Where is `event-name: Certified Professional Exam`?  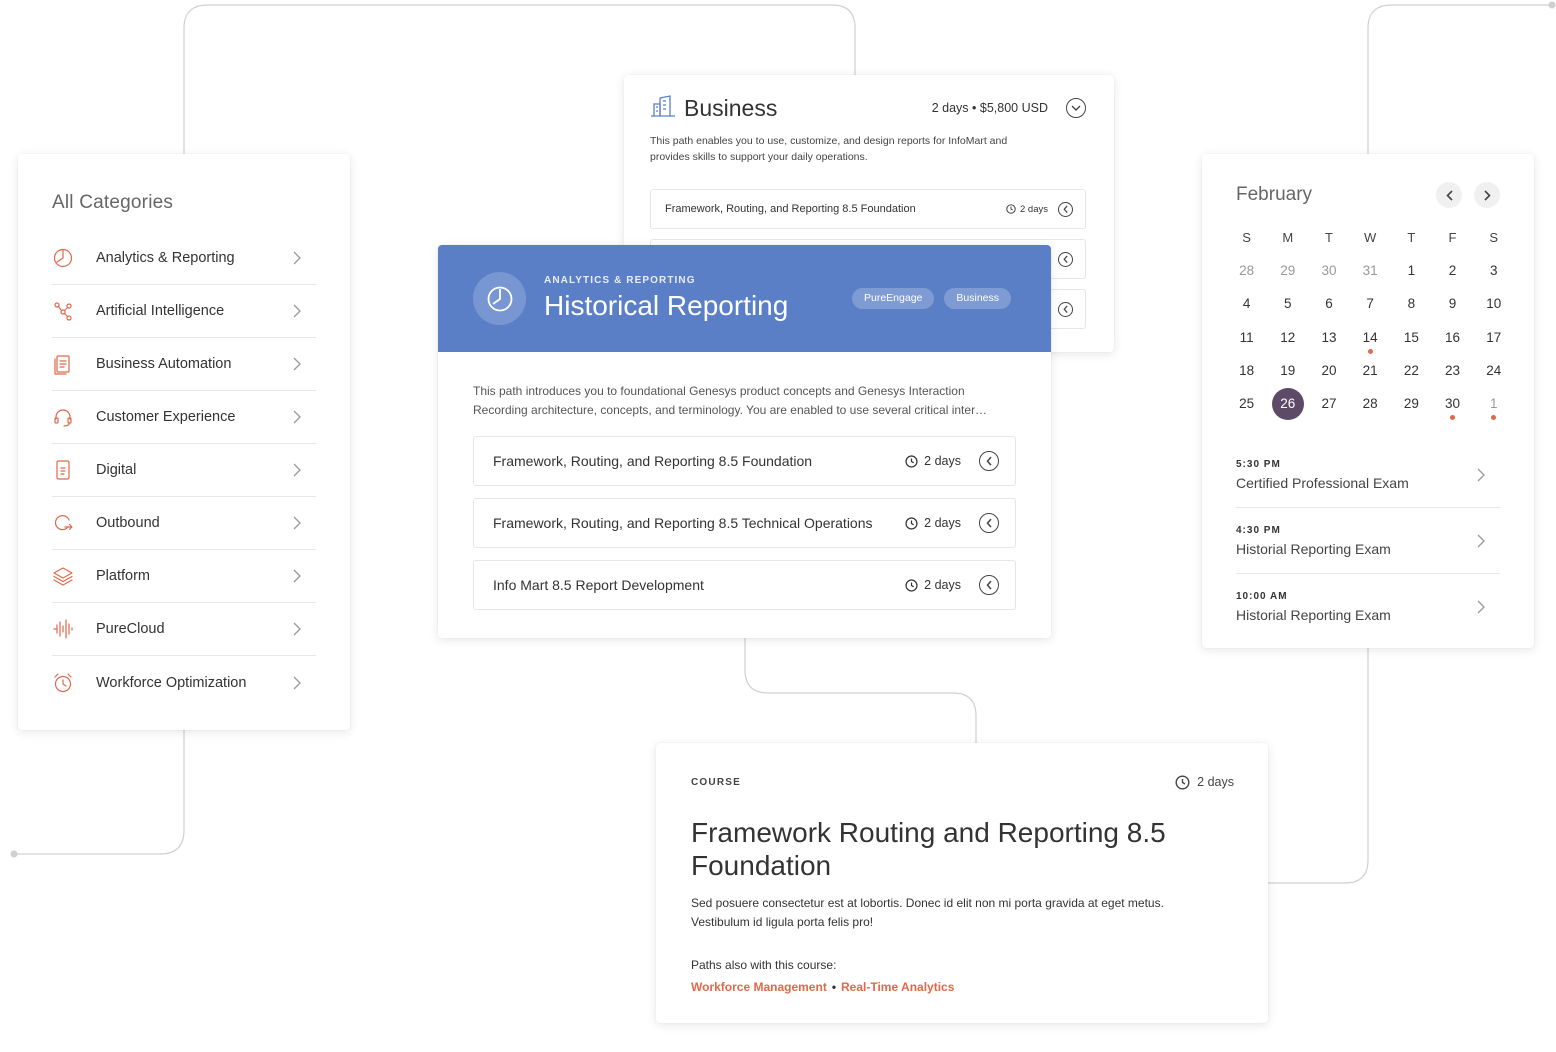
event-name: Certified Professional Exam is located at coordinates (1322, 482).